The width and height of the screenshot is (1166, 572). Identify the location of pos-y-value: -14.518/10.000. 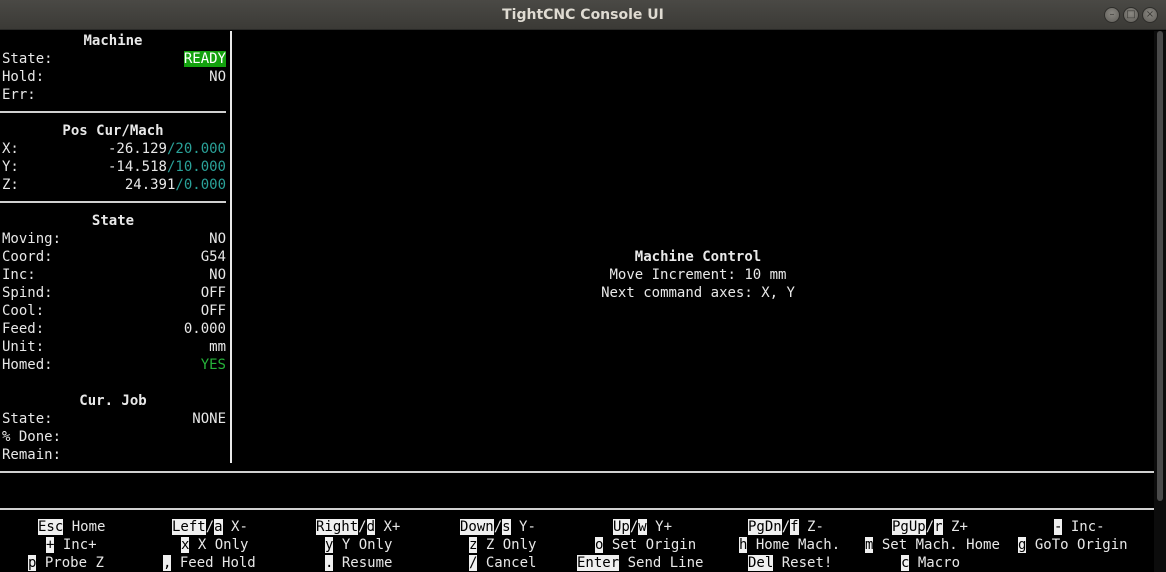
(167, 167).